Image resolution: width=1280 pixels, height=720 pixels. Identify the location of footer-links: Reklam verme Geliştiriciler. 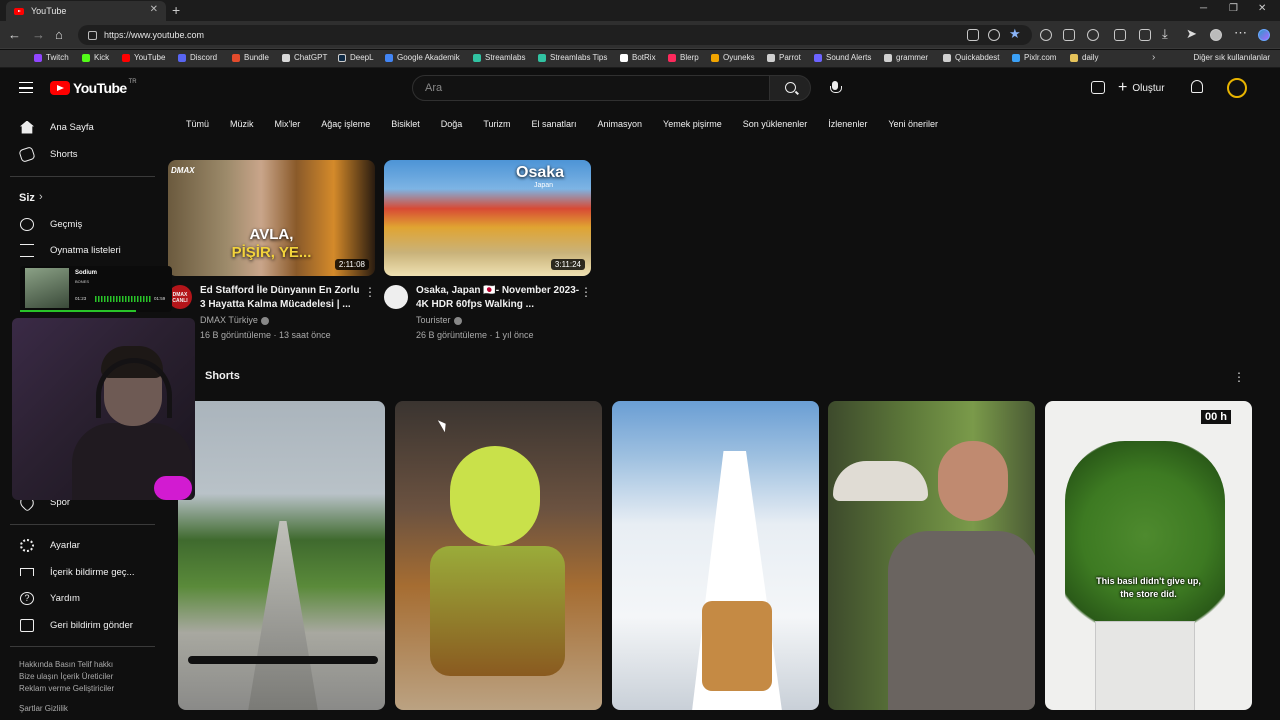
(66, 688).